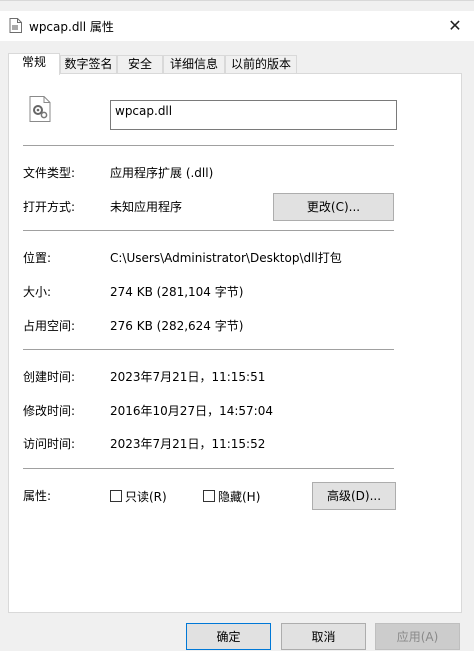 The image size is (474, 651). What do you see at coordinates (194, 64) in the screenshot?
I see `tab-details: 详细信息` at bounding box center [194, 64].